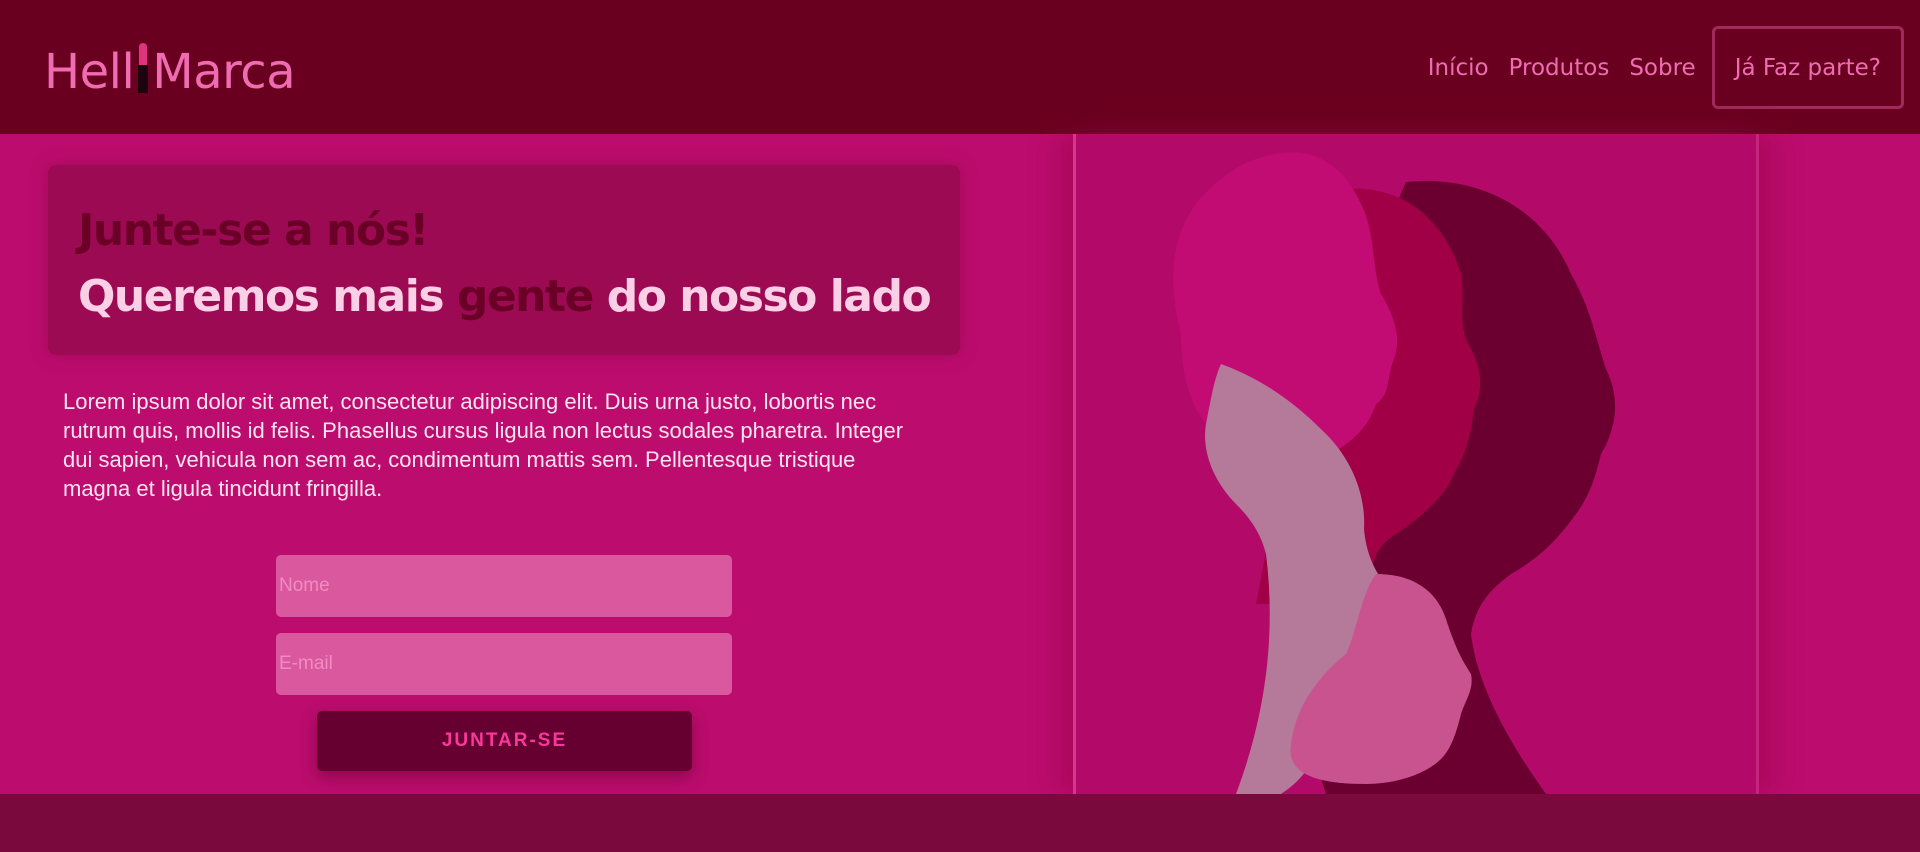 This screenshot has width=1920, height=852. What do you see at coordinates (1807, 67) in the screenshot?
I see `already-member-button: Já Faz parte?` at bounding box center [1807, 67].